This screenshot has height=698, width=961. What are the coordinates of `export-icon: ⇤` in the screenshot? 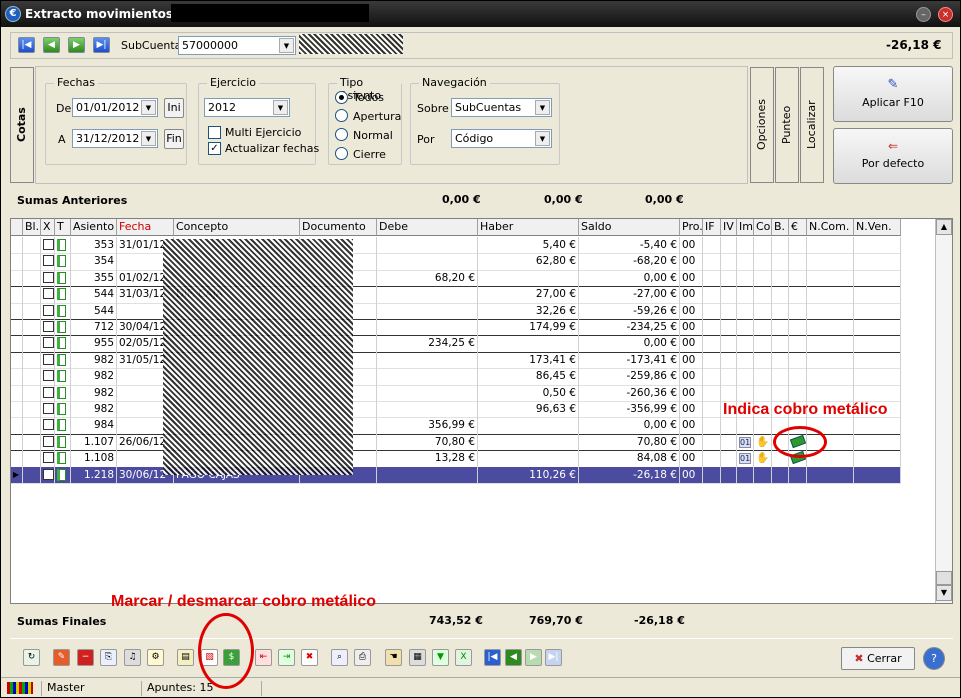 It's located at (263, 657).